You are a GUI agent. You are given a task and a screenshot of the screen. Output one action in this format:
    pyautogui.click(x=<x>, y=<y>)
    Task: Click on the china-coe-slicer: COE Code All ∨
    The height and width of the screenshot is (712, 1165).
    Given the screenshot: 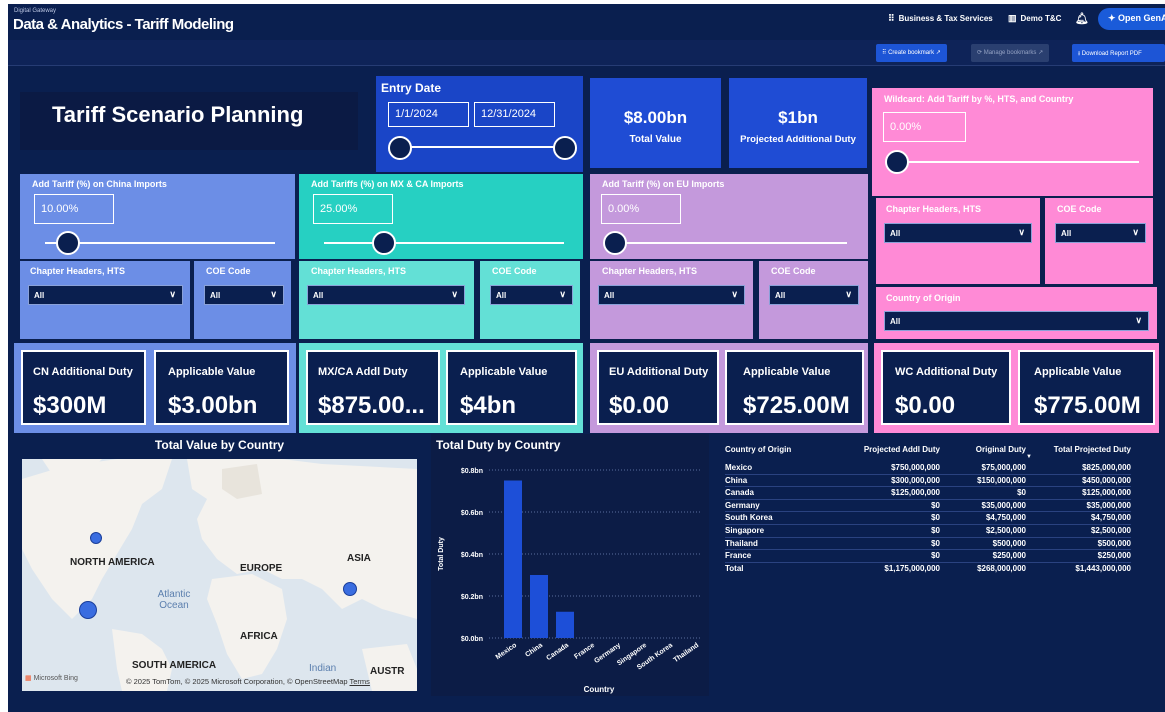 What is the action you would take?
    pyautogui.click(x=242, y=300)
    